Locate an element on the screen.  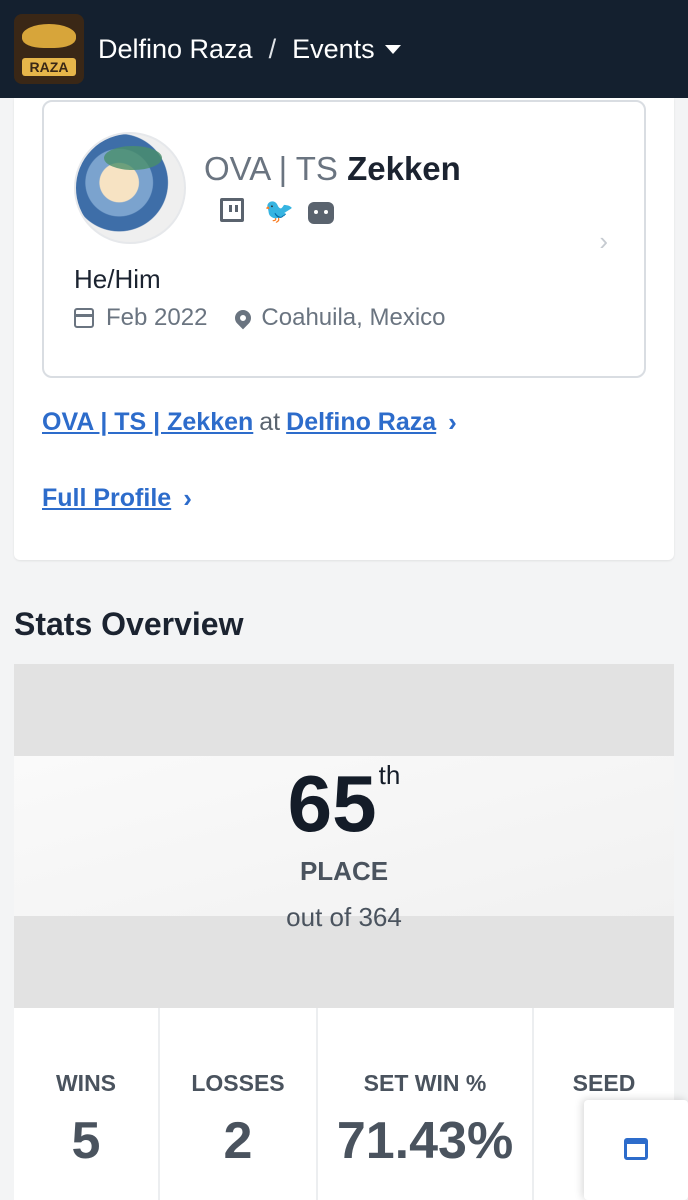
player-prefix: OVA | TS is located at coordinates (271, 168).